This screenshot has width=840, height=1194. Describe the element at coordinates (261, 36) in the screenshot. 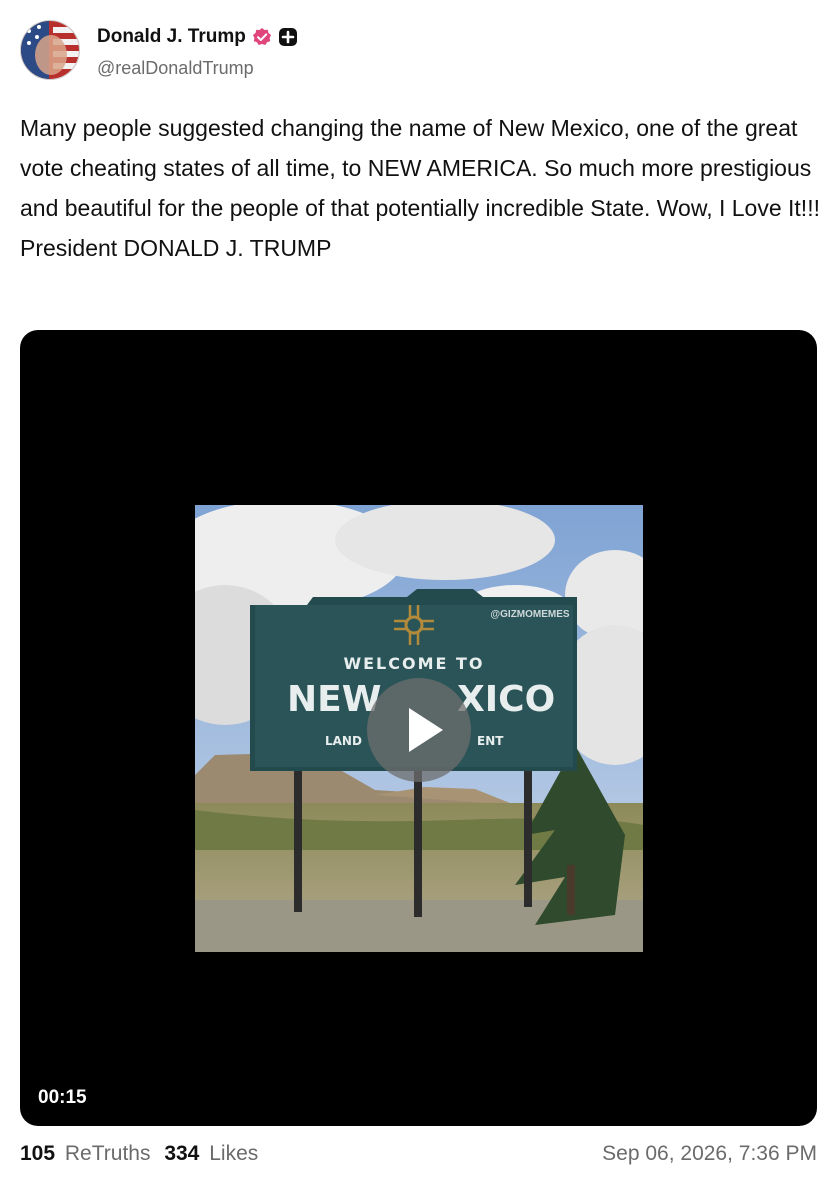

I see `verified-badge-icon` at that location.